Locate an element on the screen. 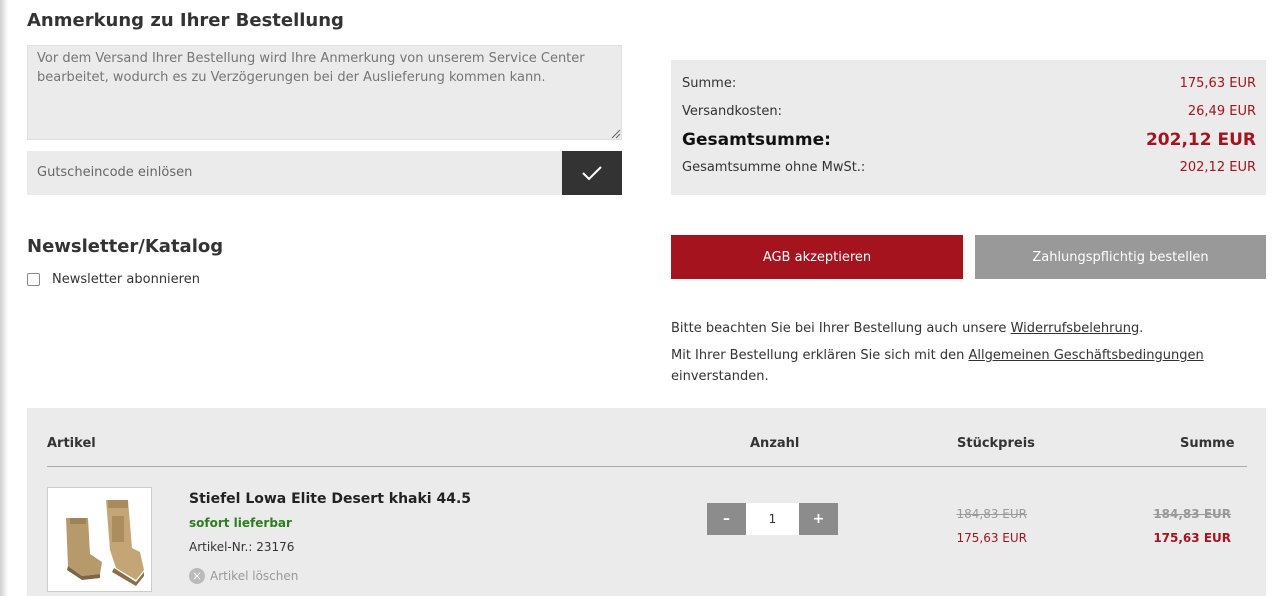 The width and height of the screenshot is (1275, 596). newsletter-checkbox is located at coordinates (33, 279).